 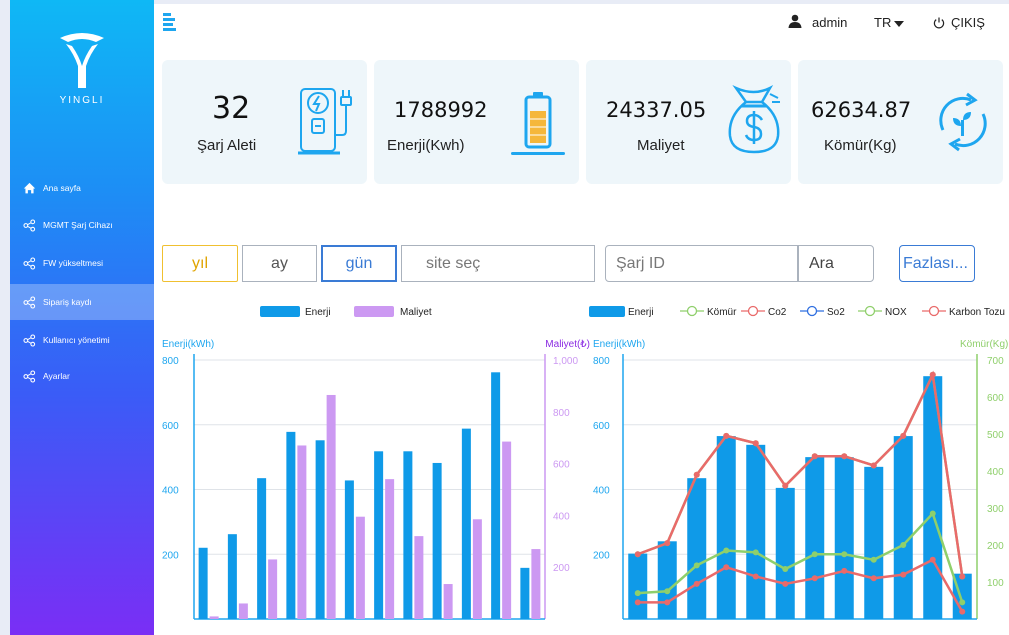 I want to click on legend-swatch-energy, so click(x=607, y=311).